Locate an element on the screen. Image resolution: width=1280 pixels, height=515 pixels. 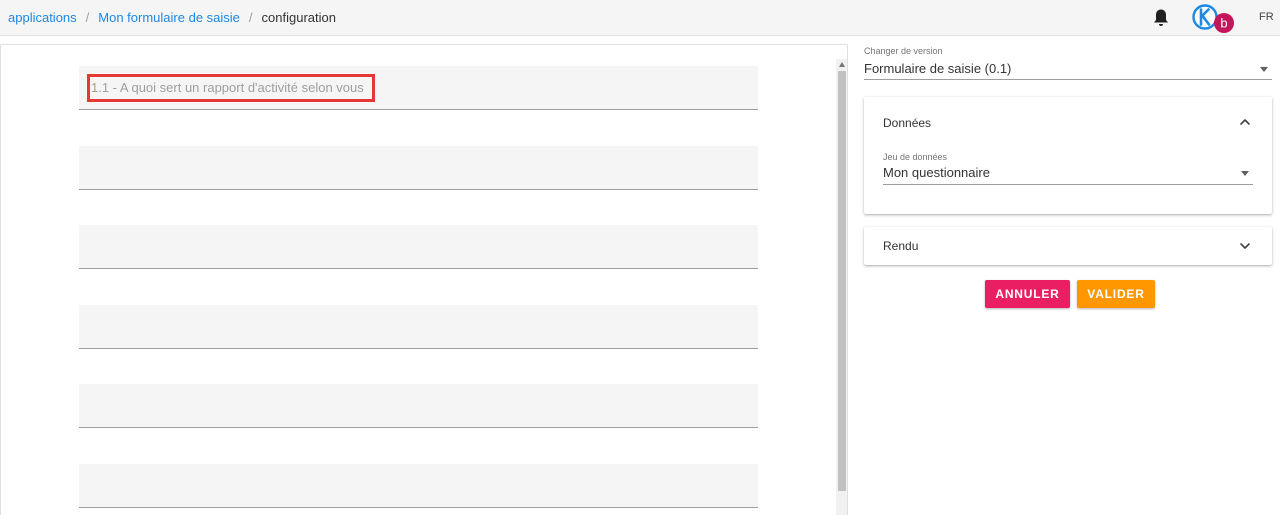
data-panel-title: Données is located at coordinates (907, 123).